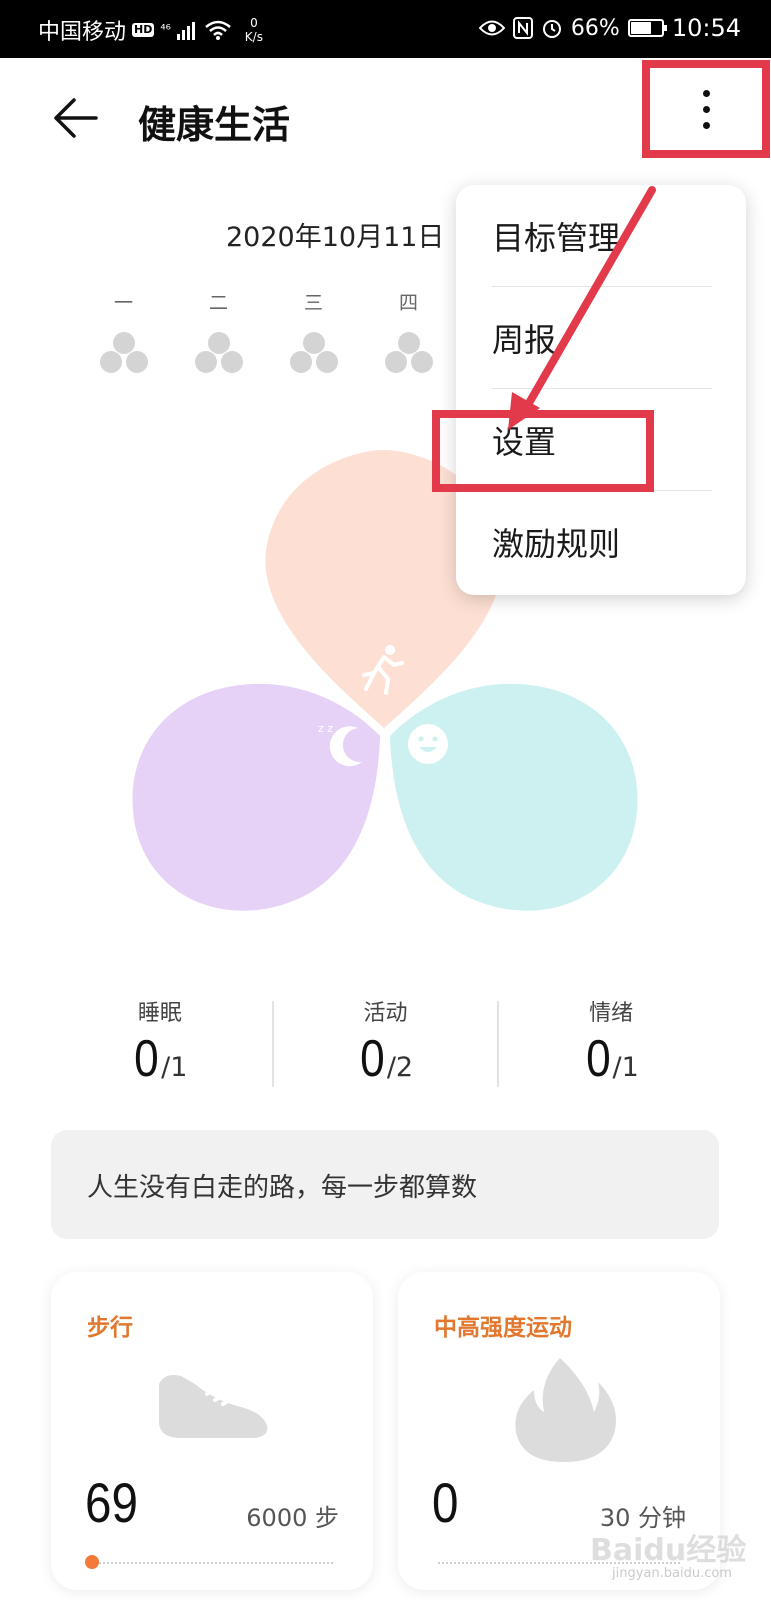  I want to click on battery-icon, so click(647, 28).